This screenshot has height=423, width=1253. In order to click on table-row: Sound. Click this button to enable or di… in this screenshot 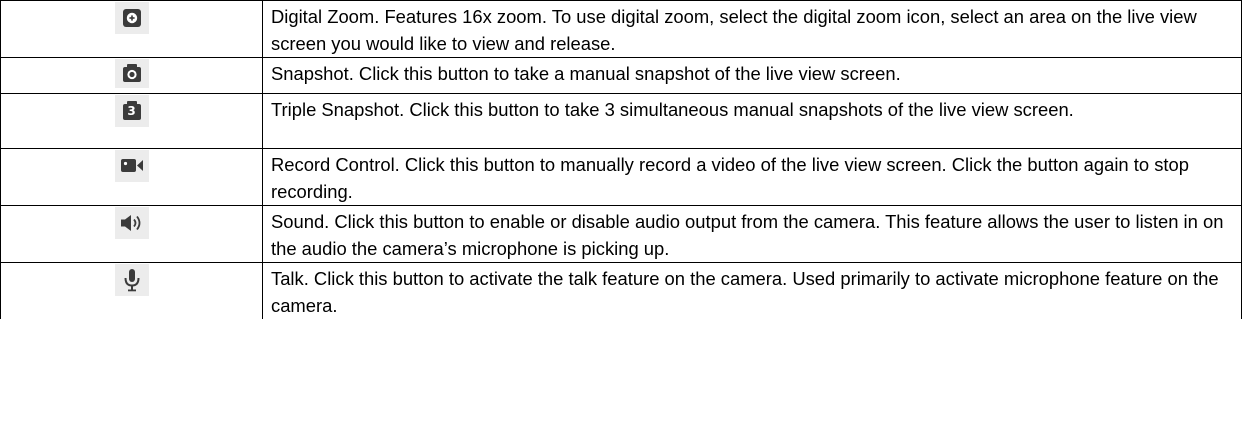, I will do `click(621, 234)`.